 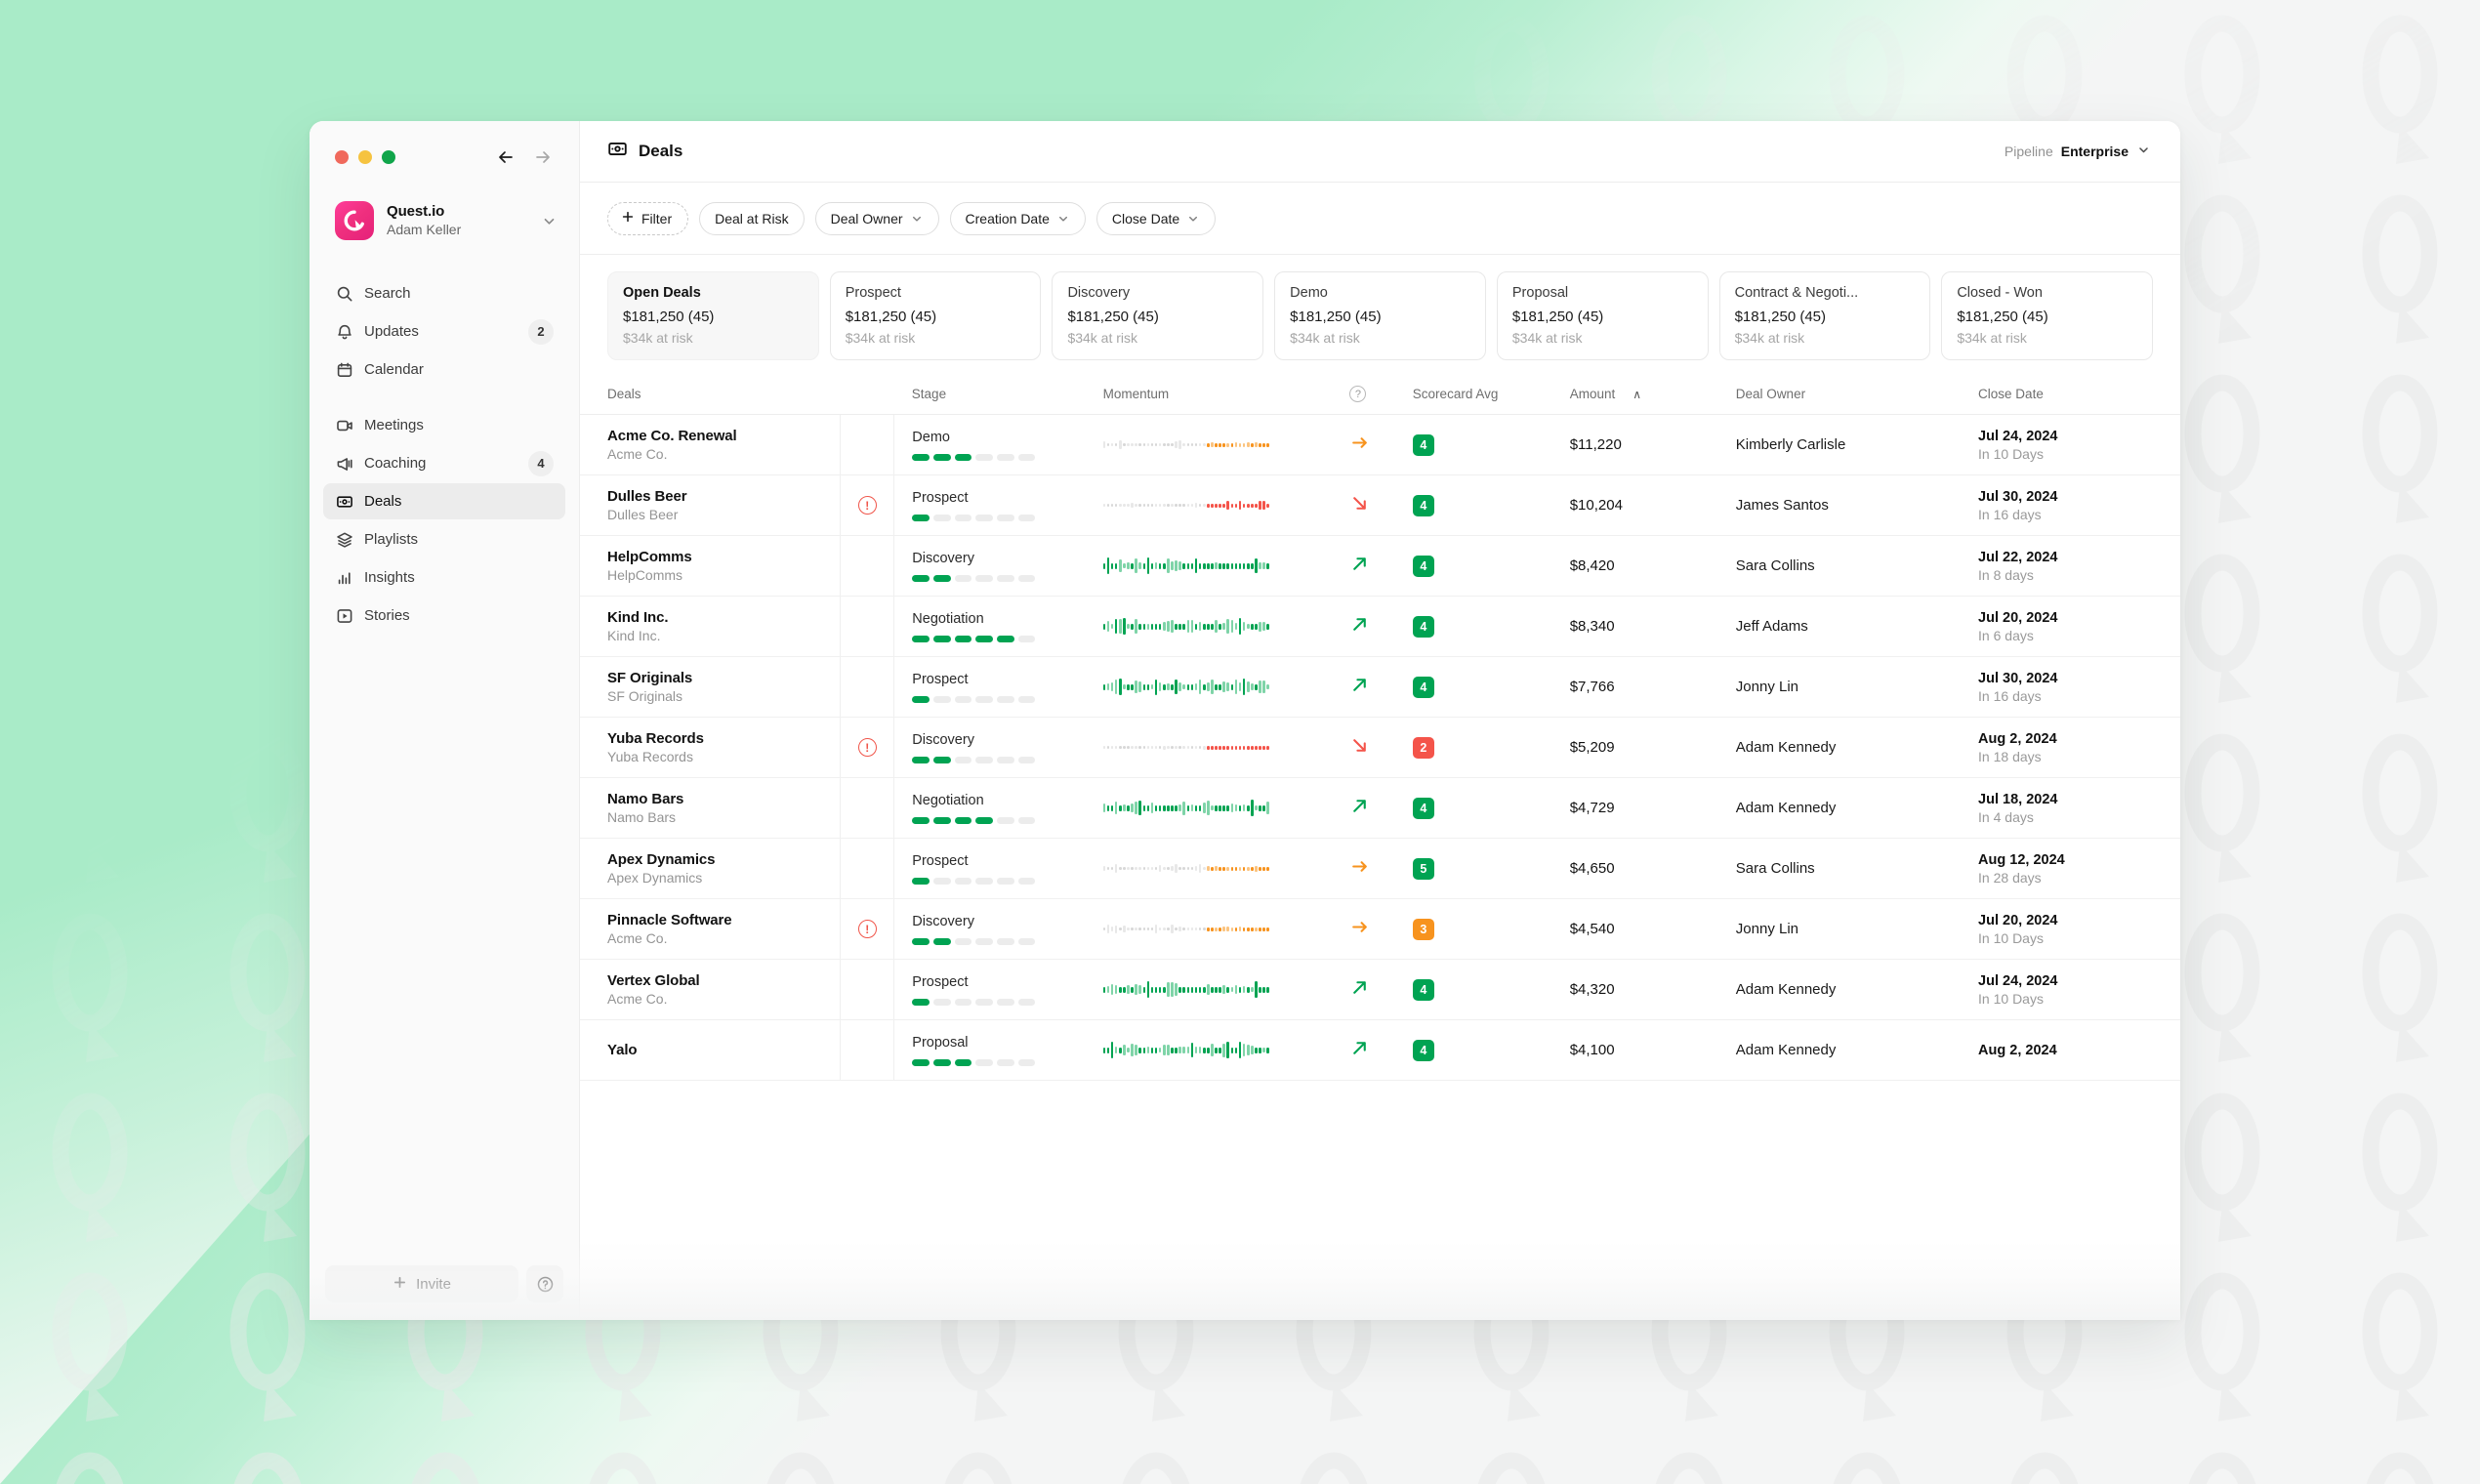 What do you see at coordinates (672, 436) in the screenshot?
I see `deal-name: Acme Co. Renewal` at bounding box center [672, 436].